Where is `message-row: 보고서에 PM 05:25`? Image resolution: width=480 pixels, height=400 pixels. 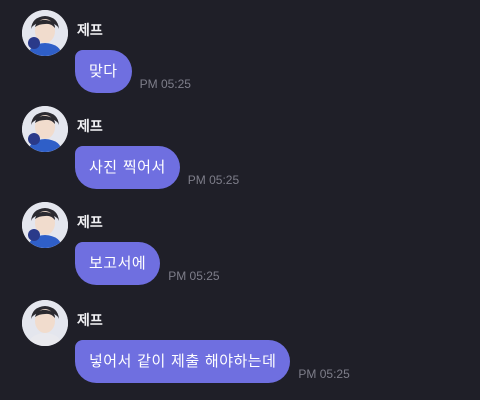
message-row: 보고서에 PM 05:25 is located at coordinates (147, 263).